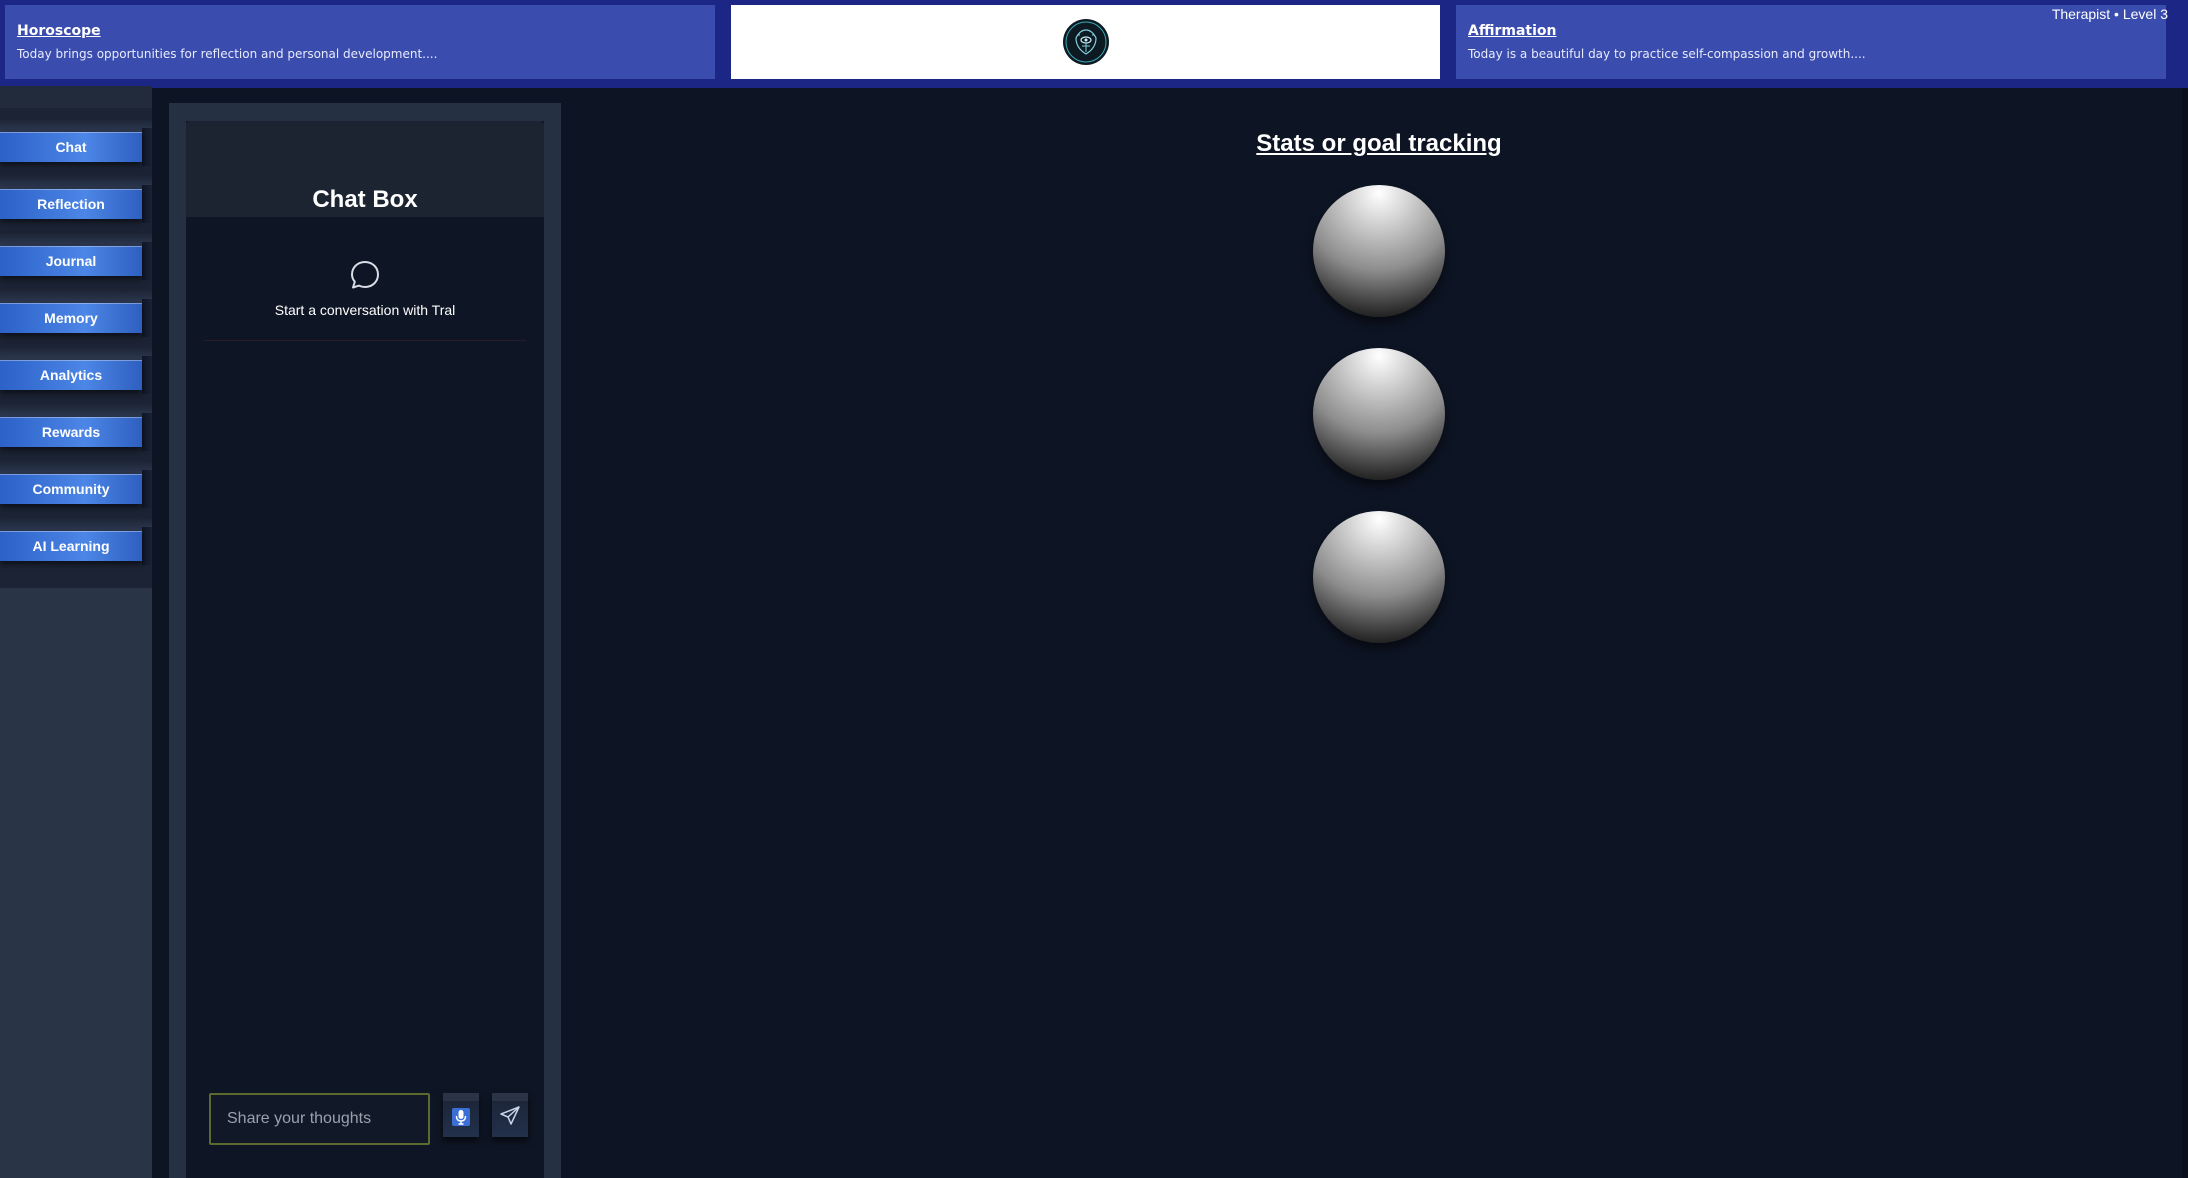 The height and width of the screenshot is (1178, 2188). I want to click on user-status: Therapist • Level 3, so click(2109, 14).